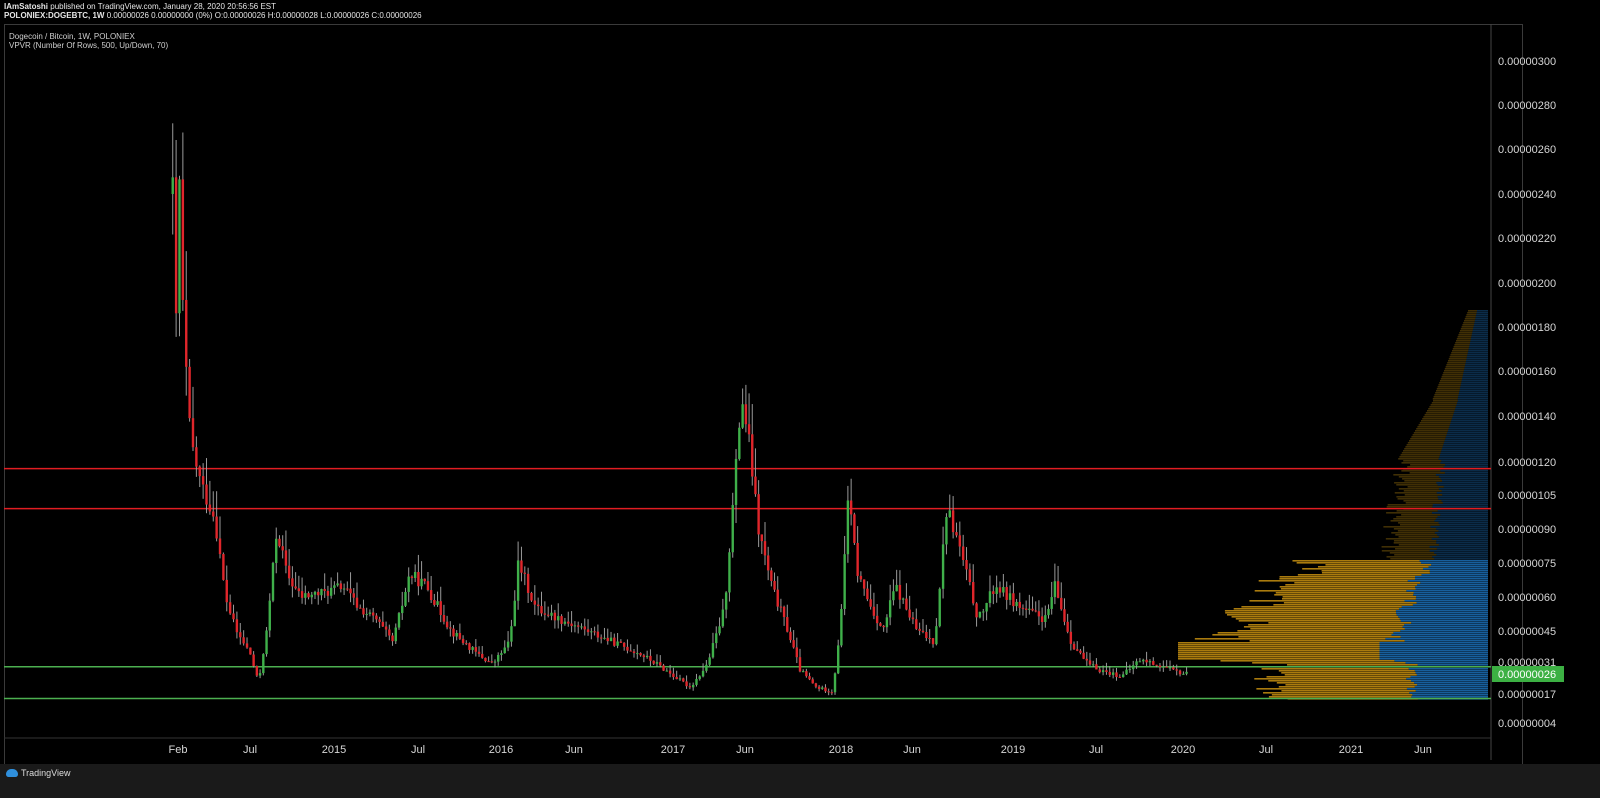  I want to click on y-tick-label: 0.00000260, so click(1527, 150).